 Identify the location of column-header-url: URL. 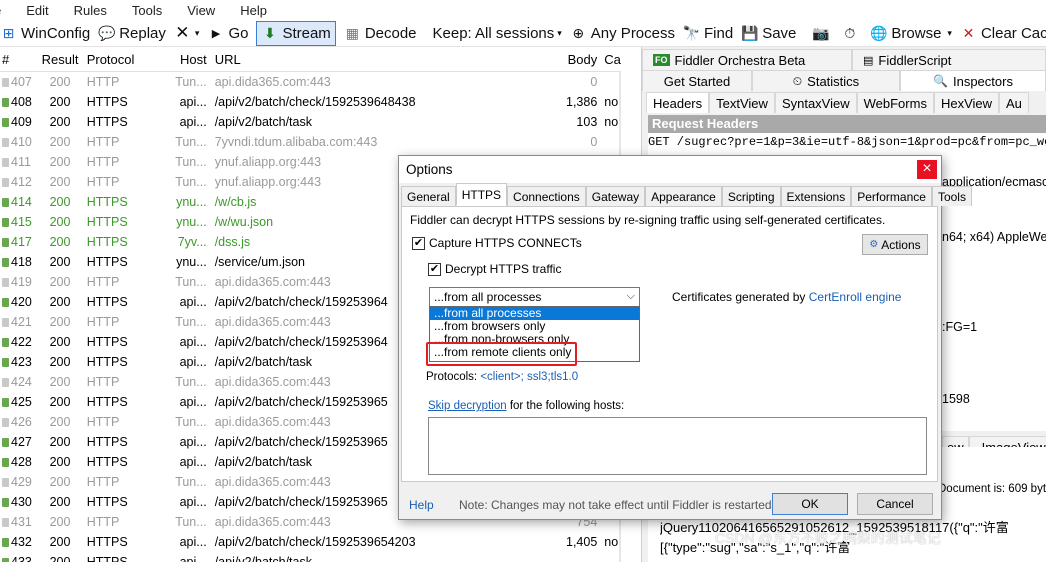
(379, 59).